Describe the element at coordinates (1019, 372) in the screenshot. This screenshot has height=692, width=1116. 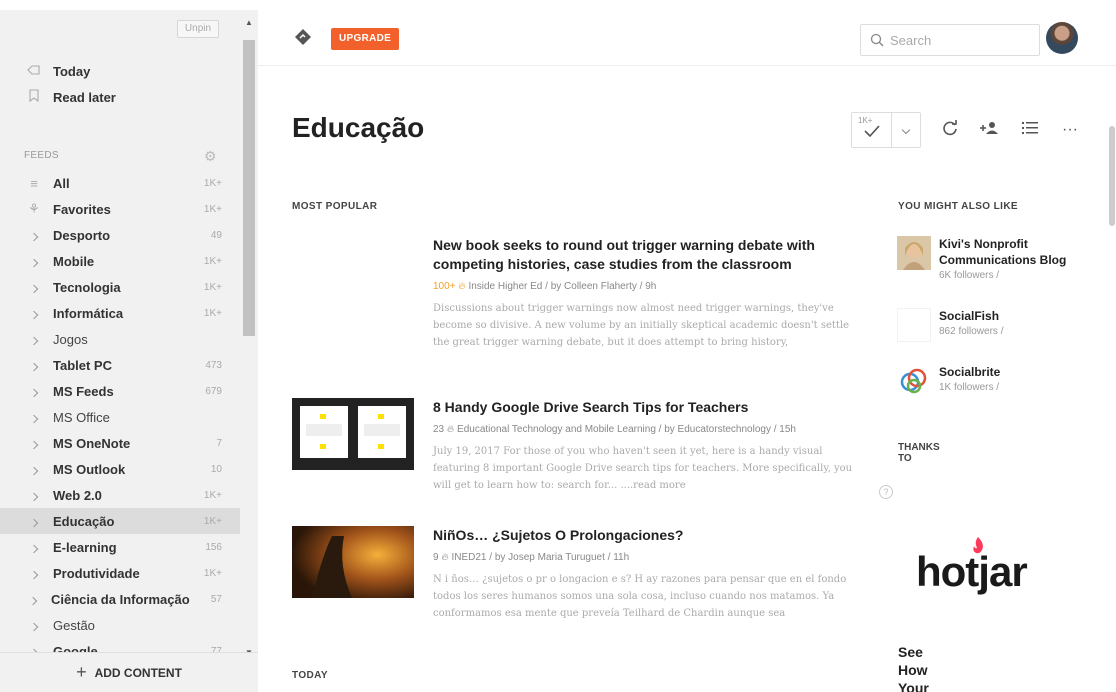
I see `feed-name: Socialbrite` at that location.